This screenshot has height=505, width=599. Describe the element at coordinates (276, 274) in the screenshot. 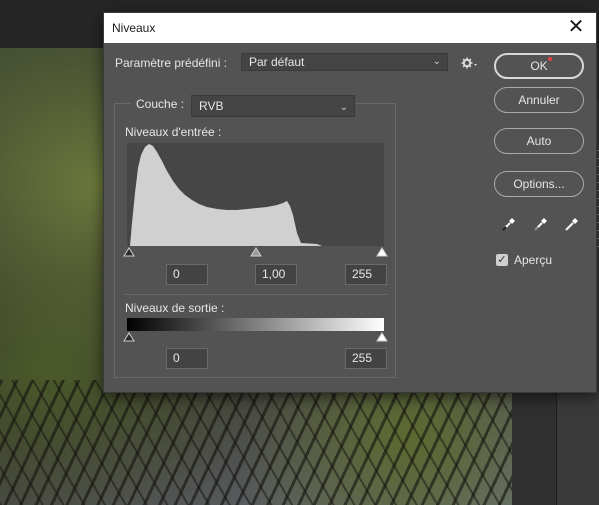

I see `input-gamma-field: 1,00` at that location.